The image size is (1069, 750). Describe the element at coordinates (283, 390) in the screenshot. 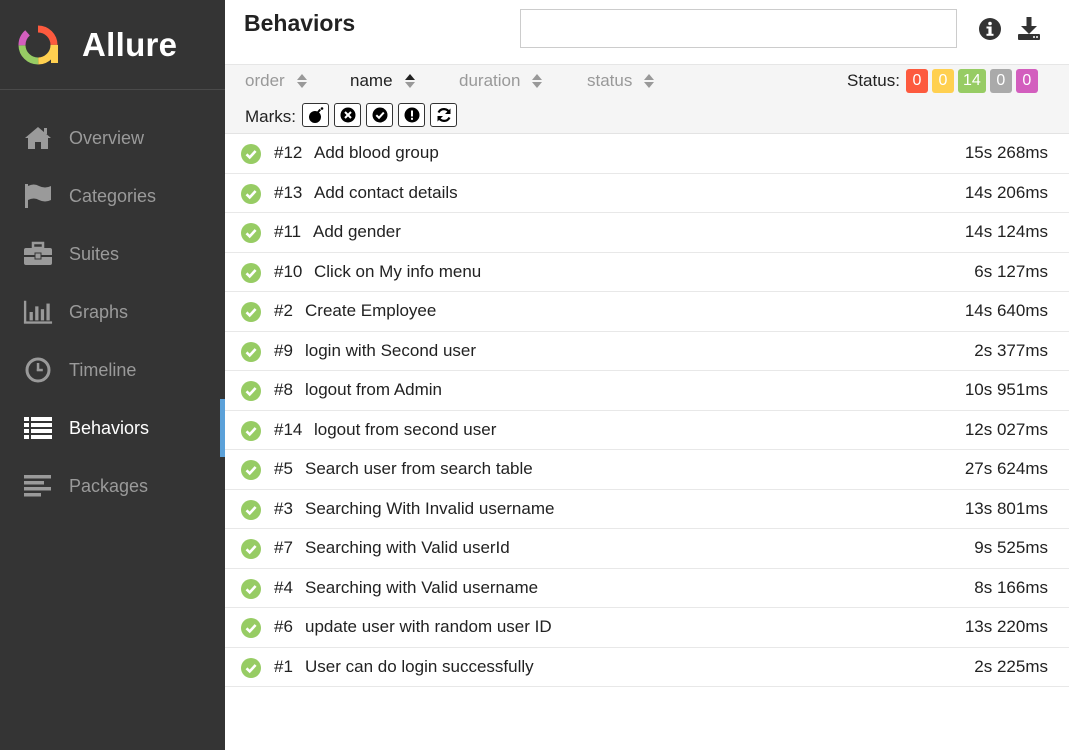

I see `test-order: #8` at that location.